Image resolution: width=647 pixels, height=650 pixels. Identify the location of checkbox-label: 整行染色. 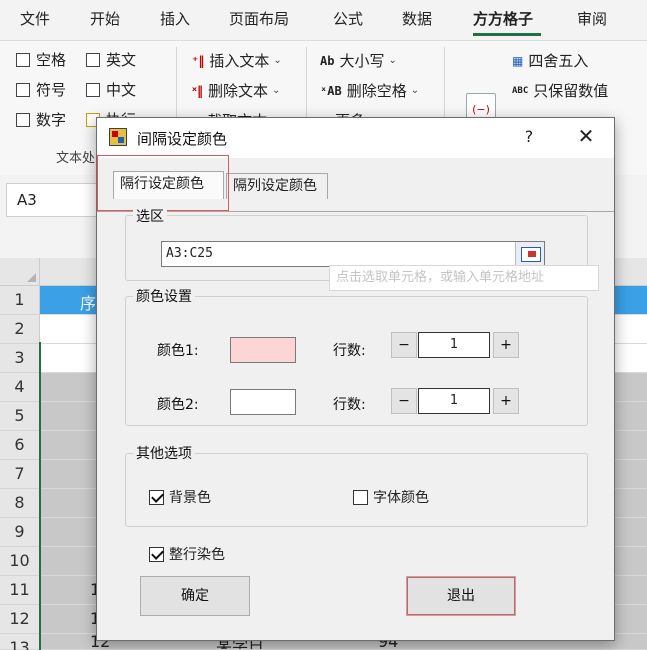
(197, 555).